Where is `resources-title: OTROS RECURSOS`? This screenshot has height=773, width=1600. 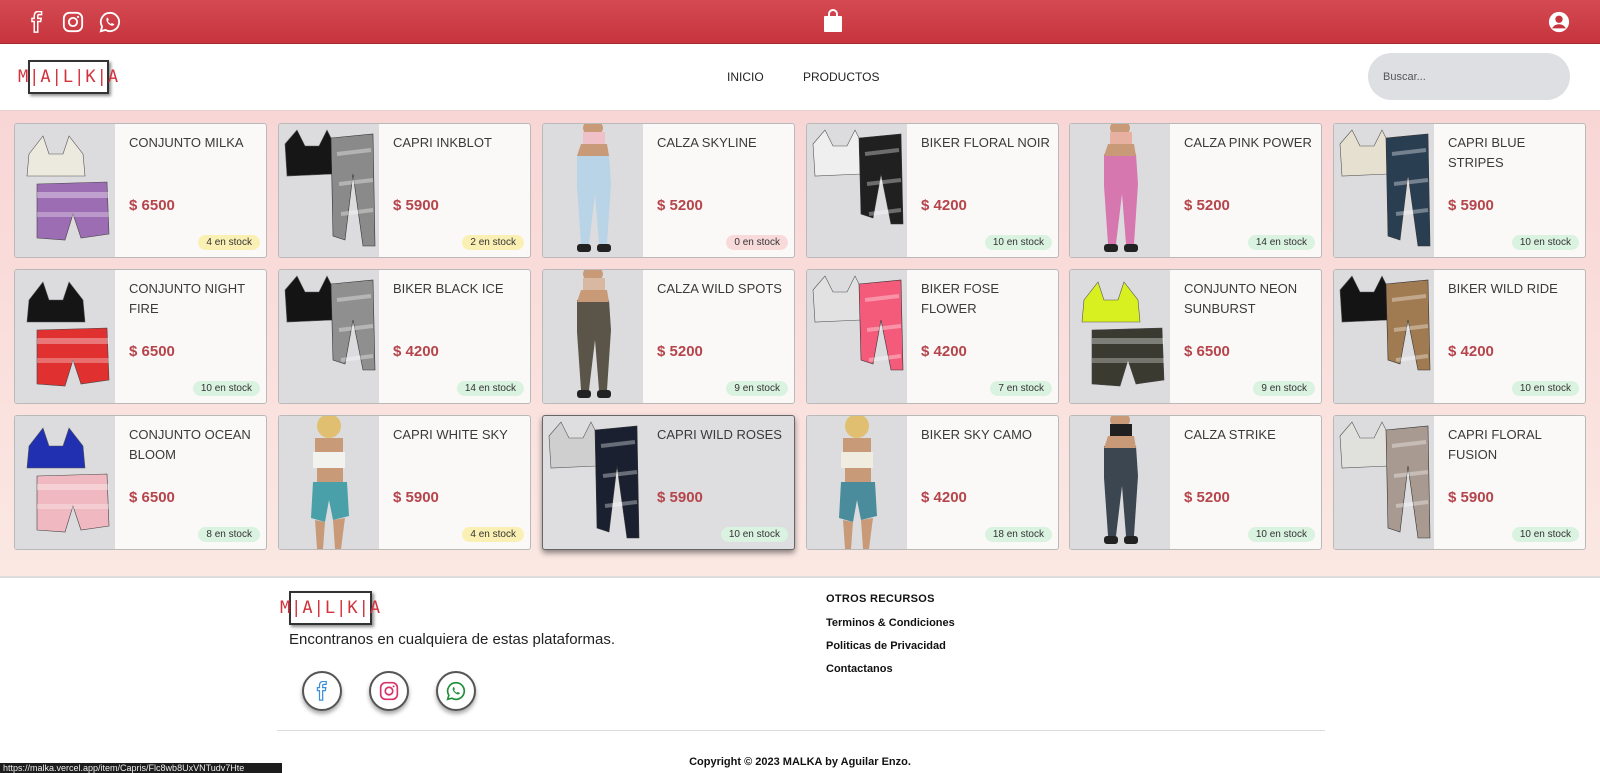 resources-title: OTROS RECURSOS is located at coordinates (880, 599).